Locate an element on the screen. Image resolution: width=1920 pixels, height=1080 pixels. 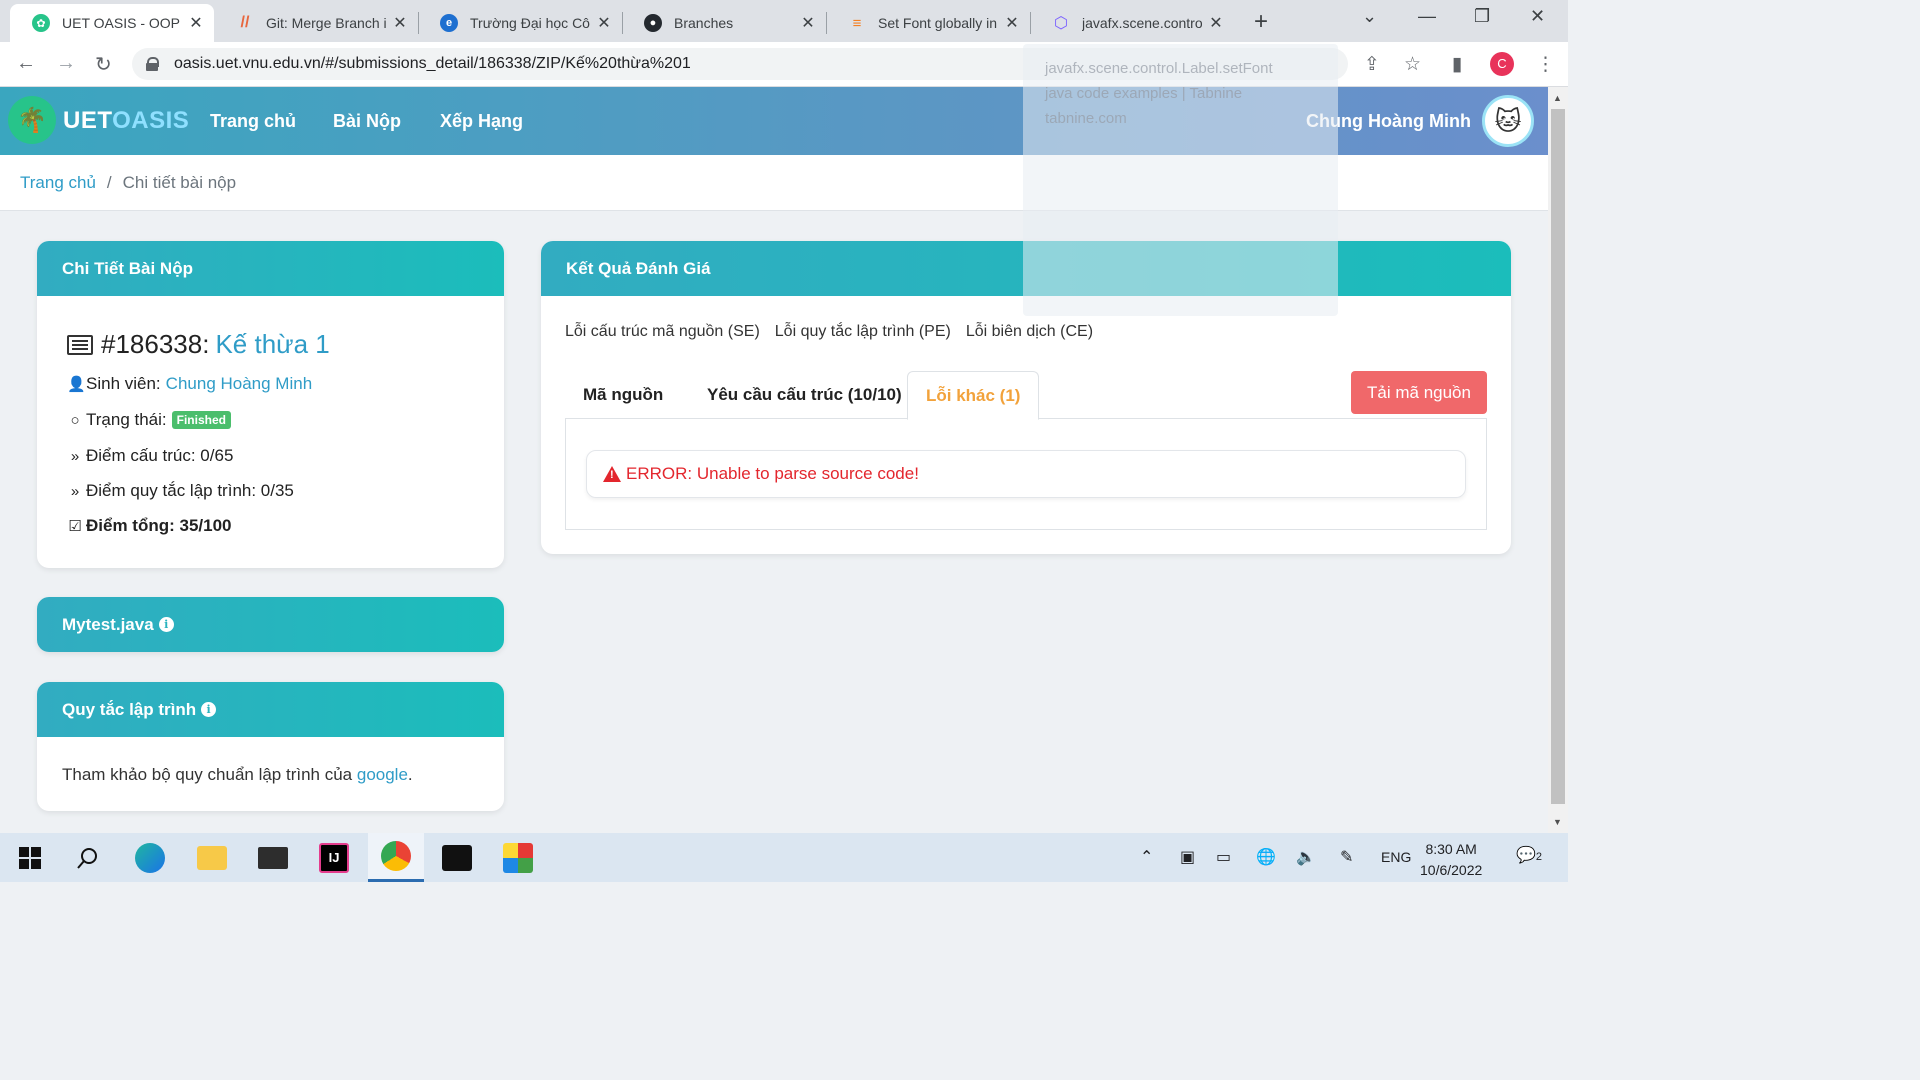
submission-title: #186338: Kế thừa 1 is located at coordinates (198, 344).